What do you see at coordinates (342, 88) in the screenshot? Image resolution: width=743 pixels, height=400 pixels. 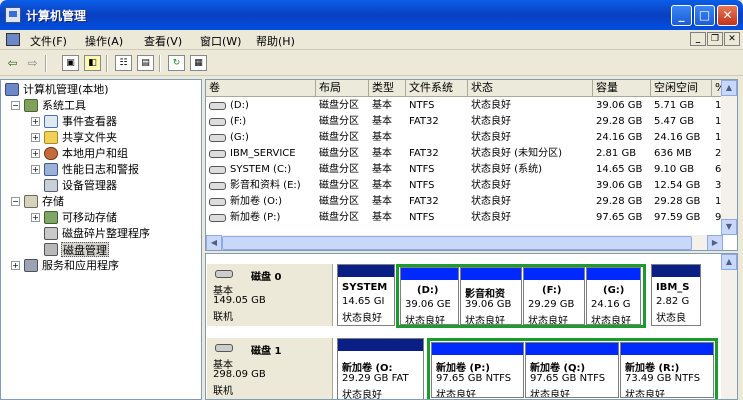 I see `column-header-layout: 布局` at bounding box center [342, 88].